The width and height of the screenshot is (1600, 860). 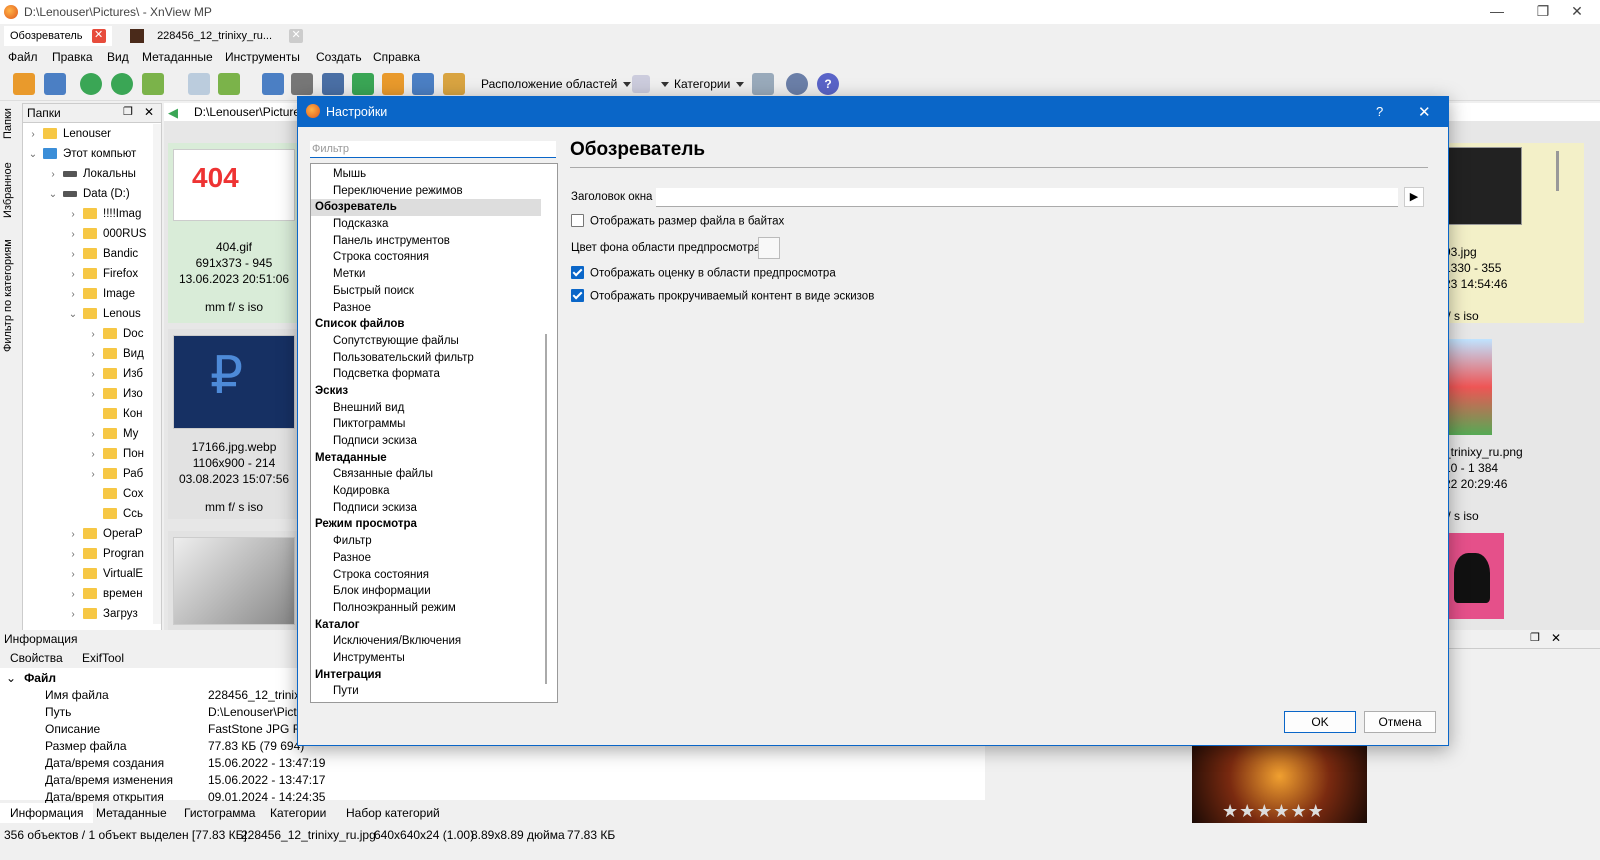 I want to click on option-file-size-bytes: Отображать размер файла в байтах, so click(x=677, y=221).